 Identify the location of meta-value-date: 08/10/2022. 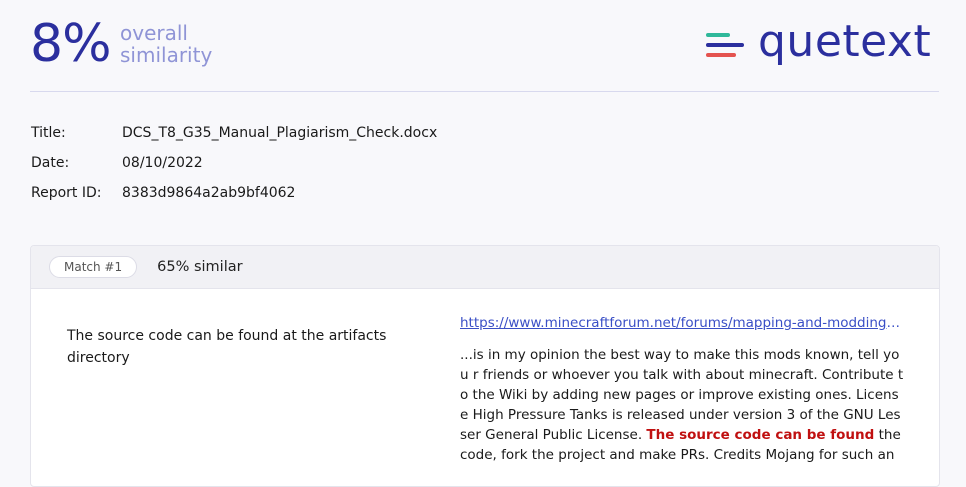
(162, 163).